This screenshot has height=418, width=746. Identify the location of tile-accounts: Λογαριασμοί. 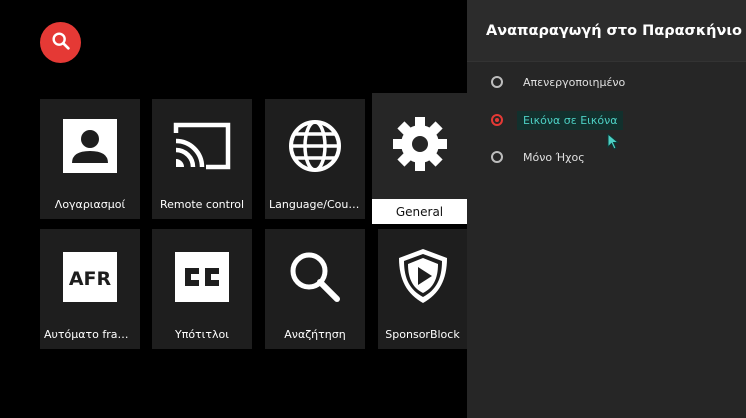
(90, 159).